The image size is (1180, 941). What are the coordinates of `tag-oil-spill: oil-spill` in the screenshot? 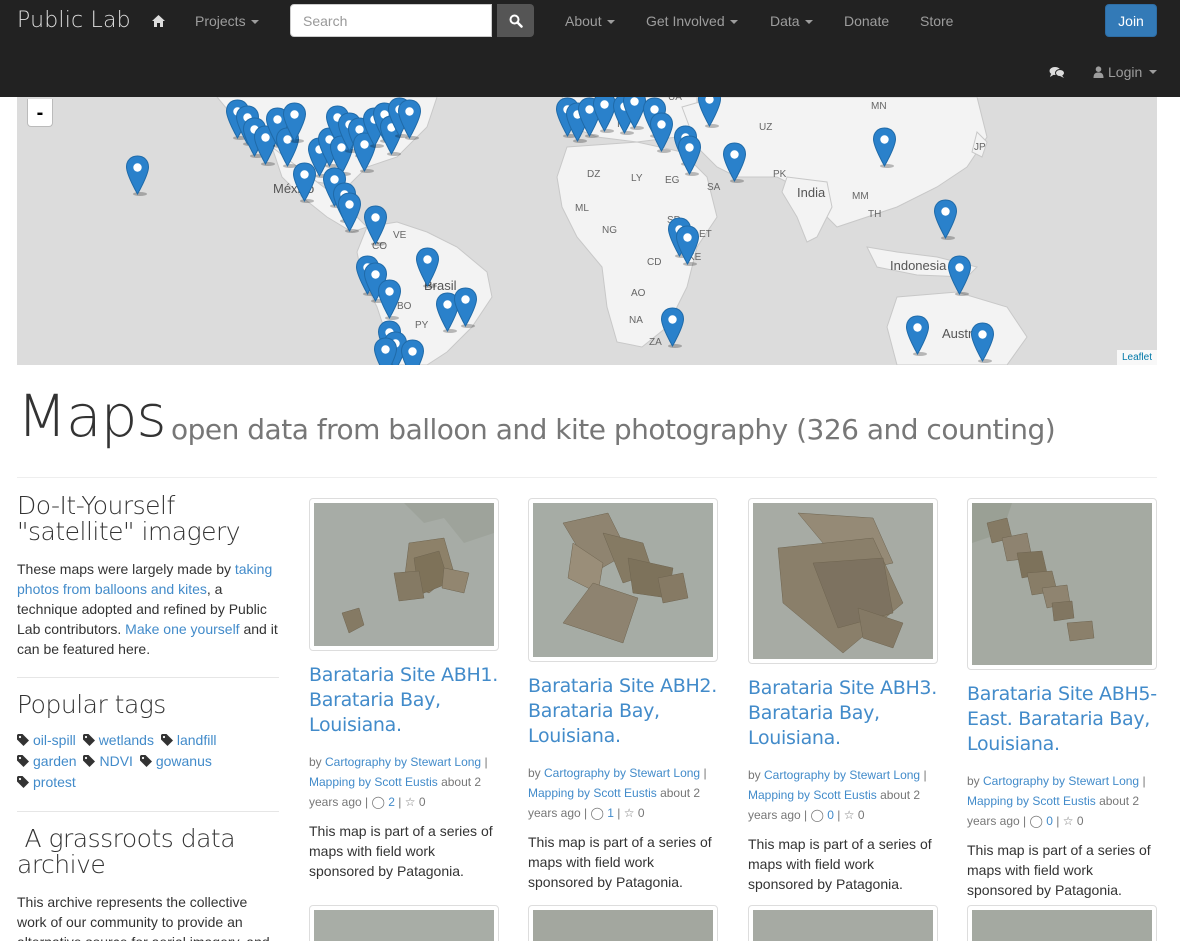 It's located at (46, 740).